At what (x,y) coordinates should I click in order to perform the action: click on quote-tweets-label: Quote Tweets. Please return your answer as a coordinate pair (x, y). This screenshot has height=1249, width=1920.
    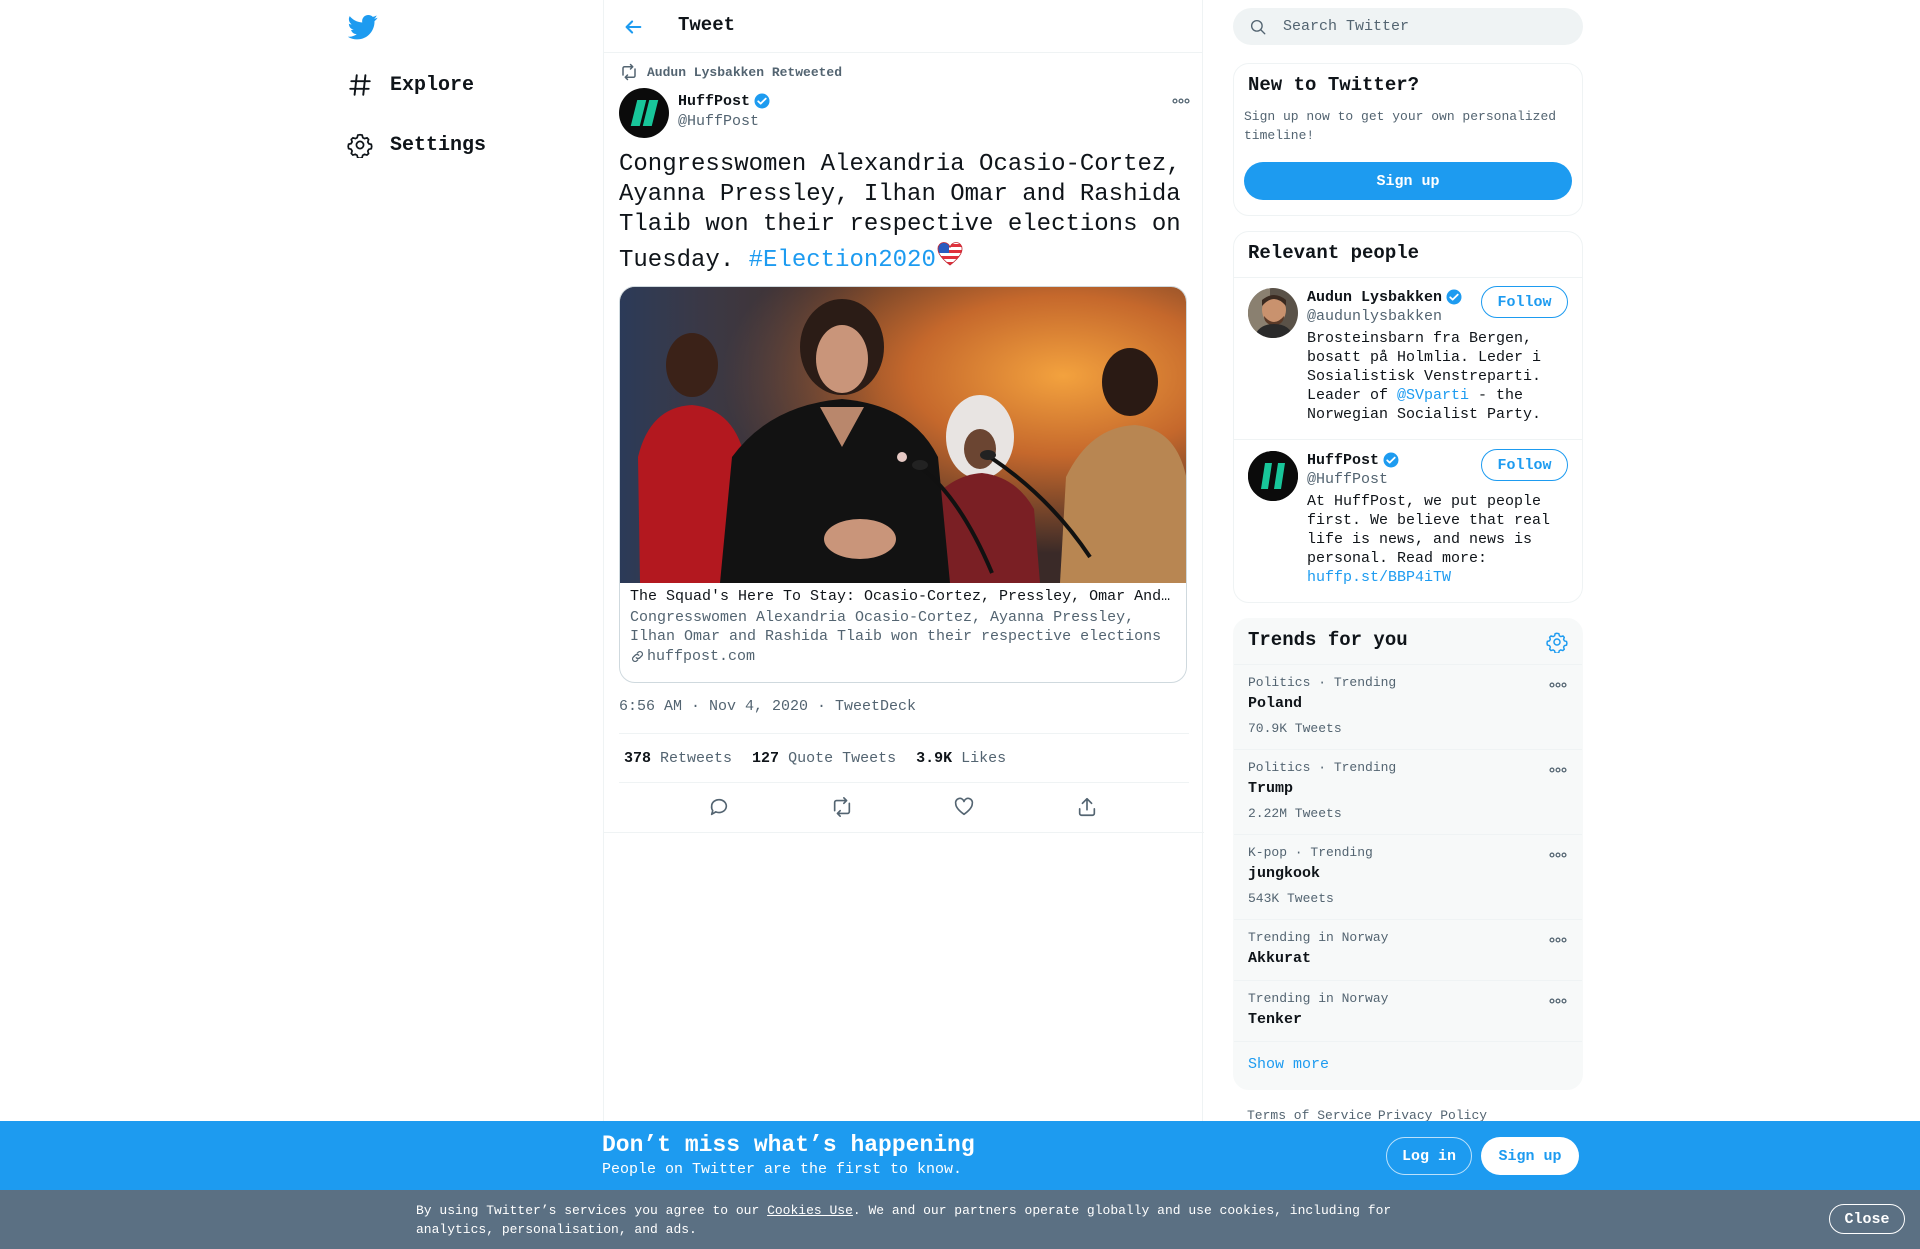
    Looking at the image, I should click on (842, 758).